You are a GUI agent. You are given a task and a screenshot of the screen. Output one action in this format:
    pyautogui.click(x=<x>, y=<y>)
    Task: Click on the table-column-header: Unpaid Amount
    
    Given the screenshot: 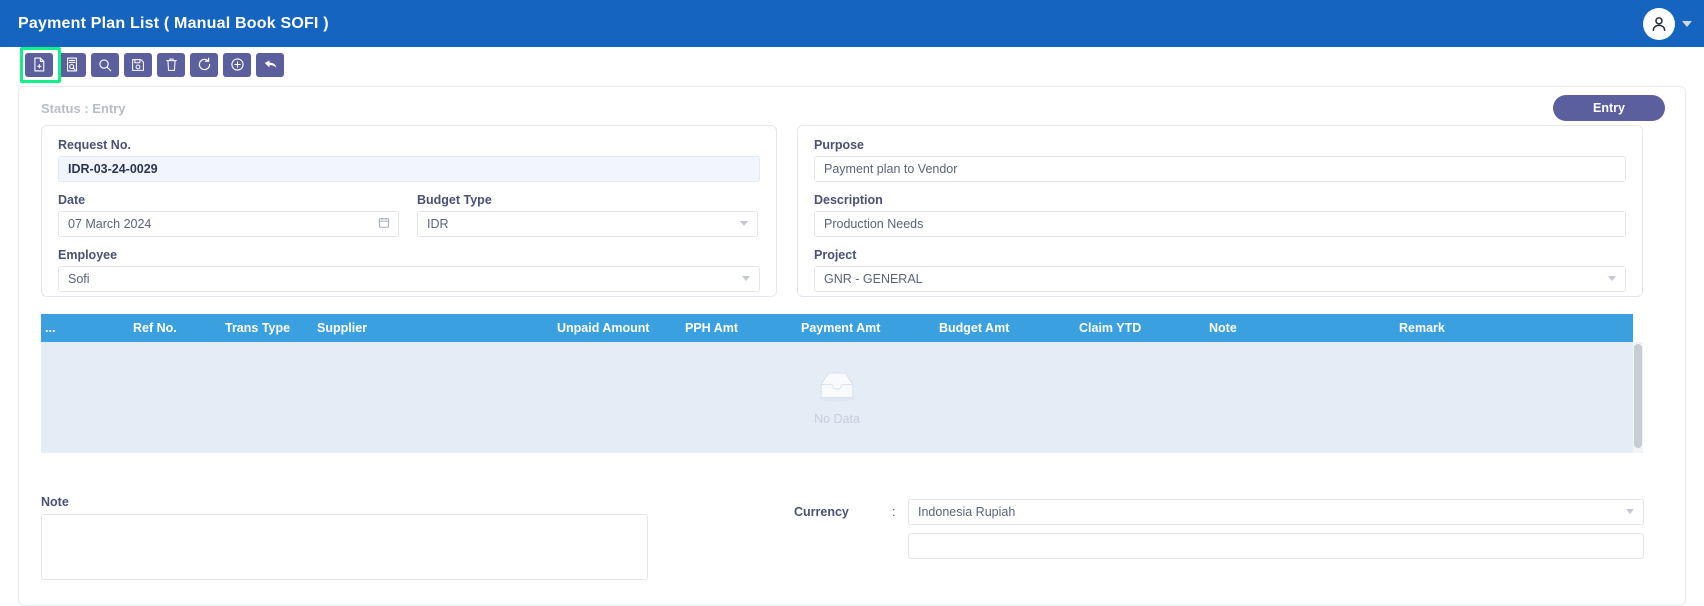 What is the action you would take?
    pyautogui.click(x=617, y=328)
    